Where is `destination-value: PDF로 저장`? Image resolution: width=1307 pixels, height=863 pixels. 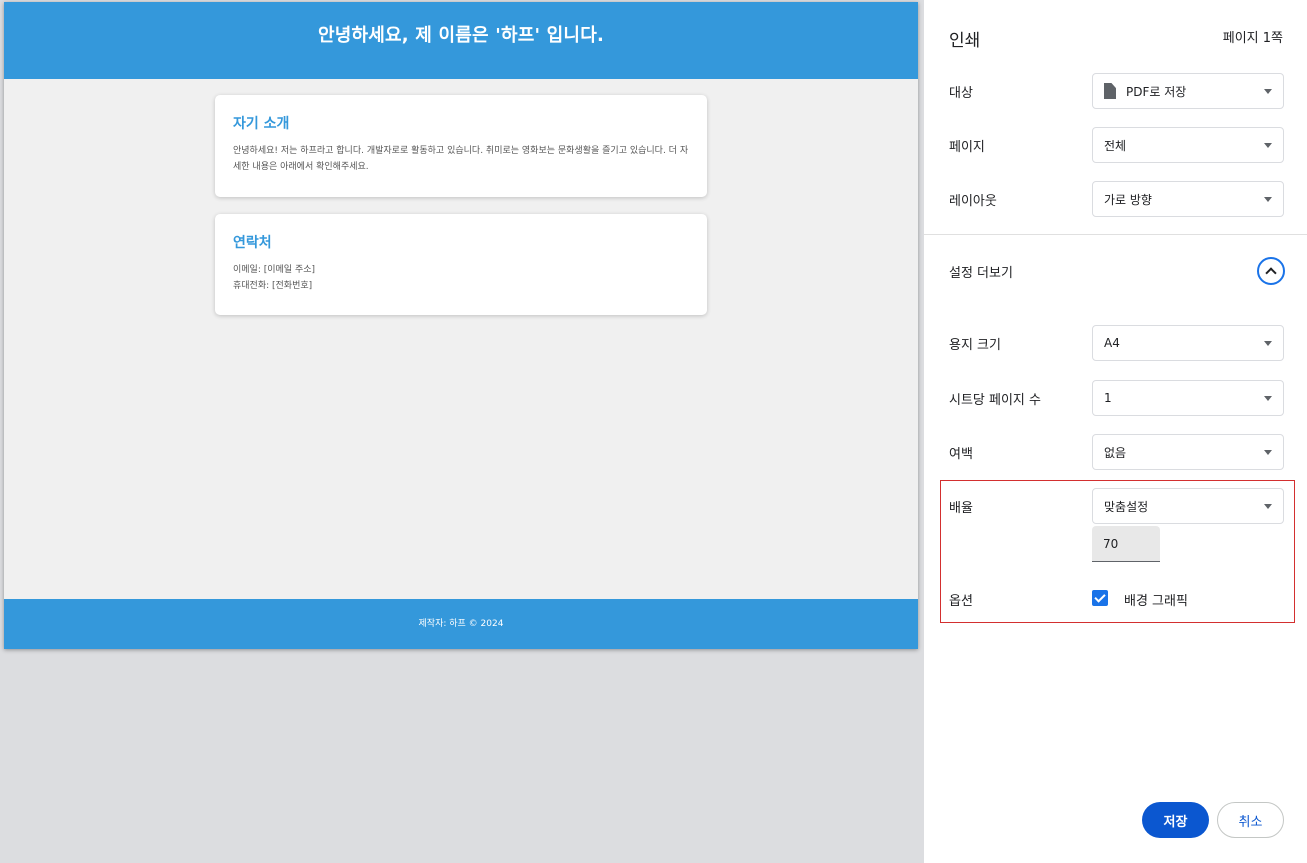 destination-value: PDF로 저장 is located at coordinates (1156, 91).